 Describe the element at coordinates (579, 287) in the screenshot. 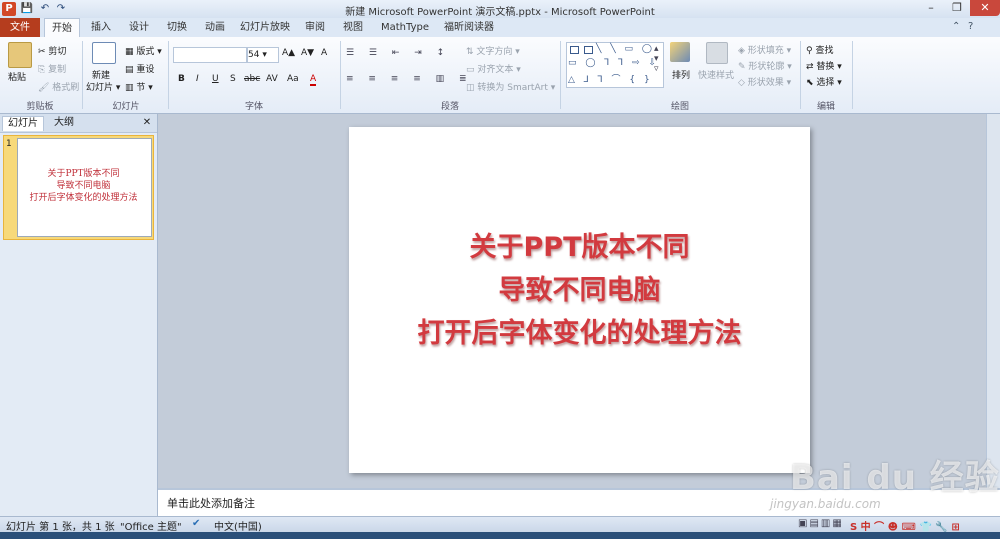

I see `slide-title-line: 导致不同电脑` at that location.